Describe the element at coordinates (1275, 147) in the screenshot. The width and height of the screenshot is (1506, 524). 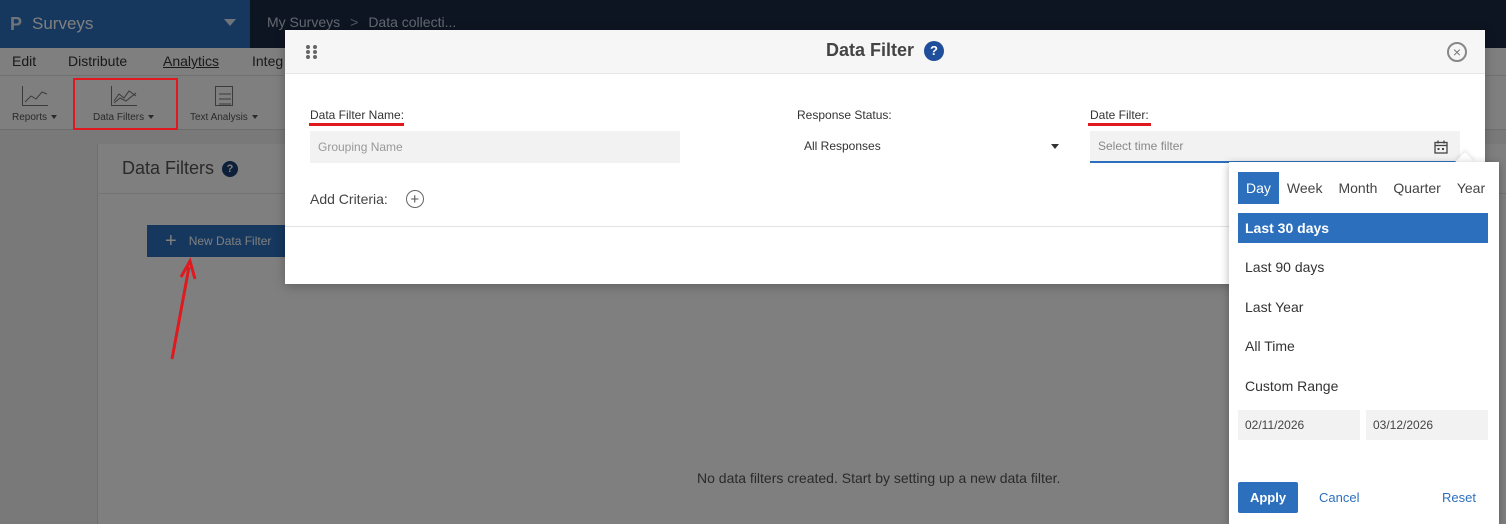
I see `date-filter-input: Select time filter` at that location.